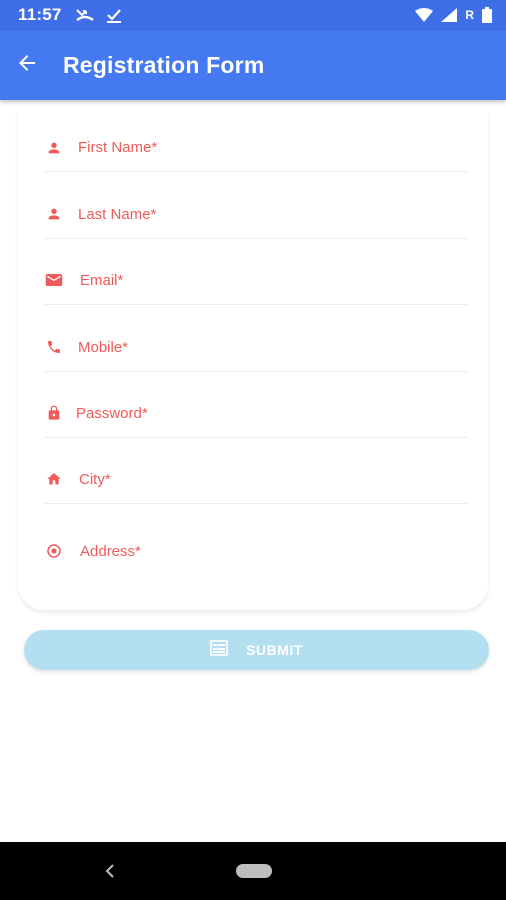  Describe the element at coordinates (117, 214) in the screenshot. I see `last-name-label: Last Name*` at that location.